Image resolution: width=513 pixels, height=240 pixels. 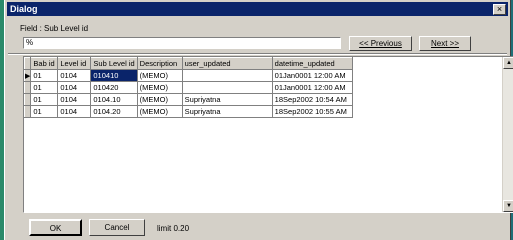 What do you see at coordinates (227, 63) in the screenshot?
I see `column-header: user_updated` at bounding box center [227, 63].